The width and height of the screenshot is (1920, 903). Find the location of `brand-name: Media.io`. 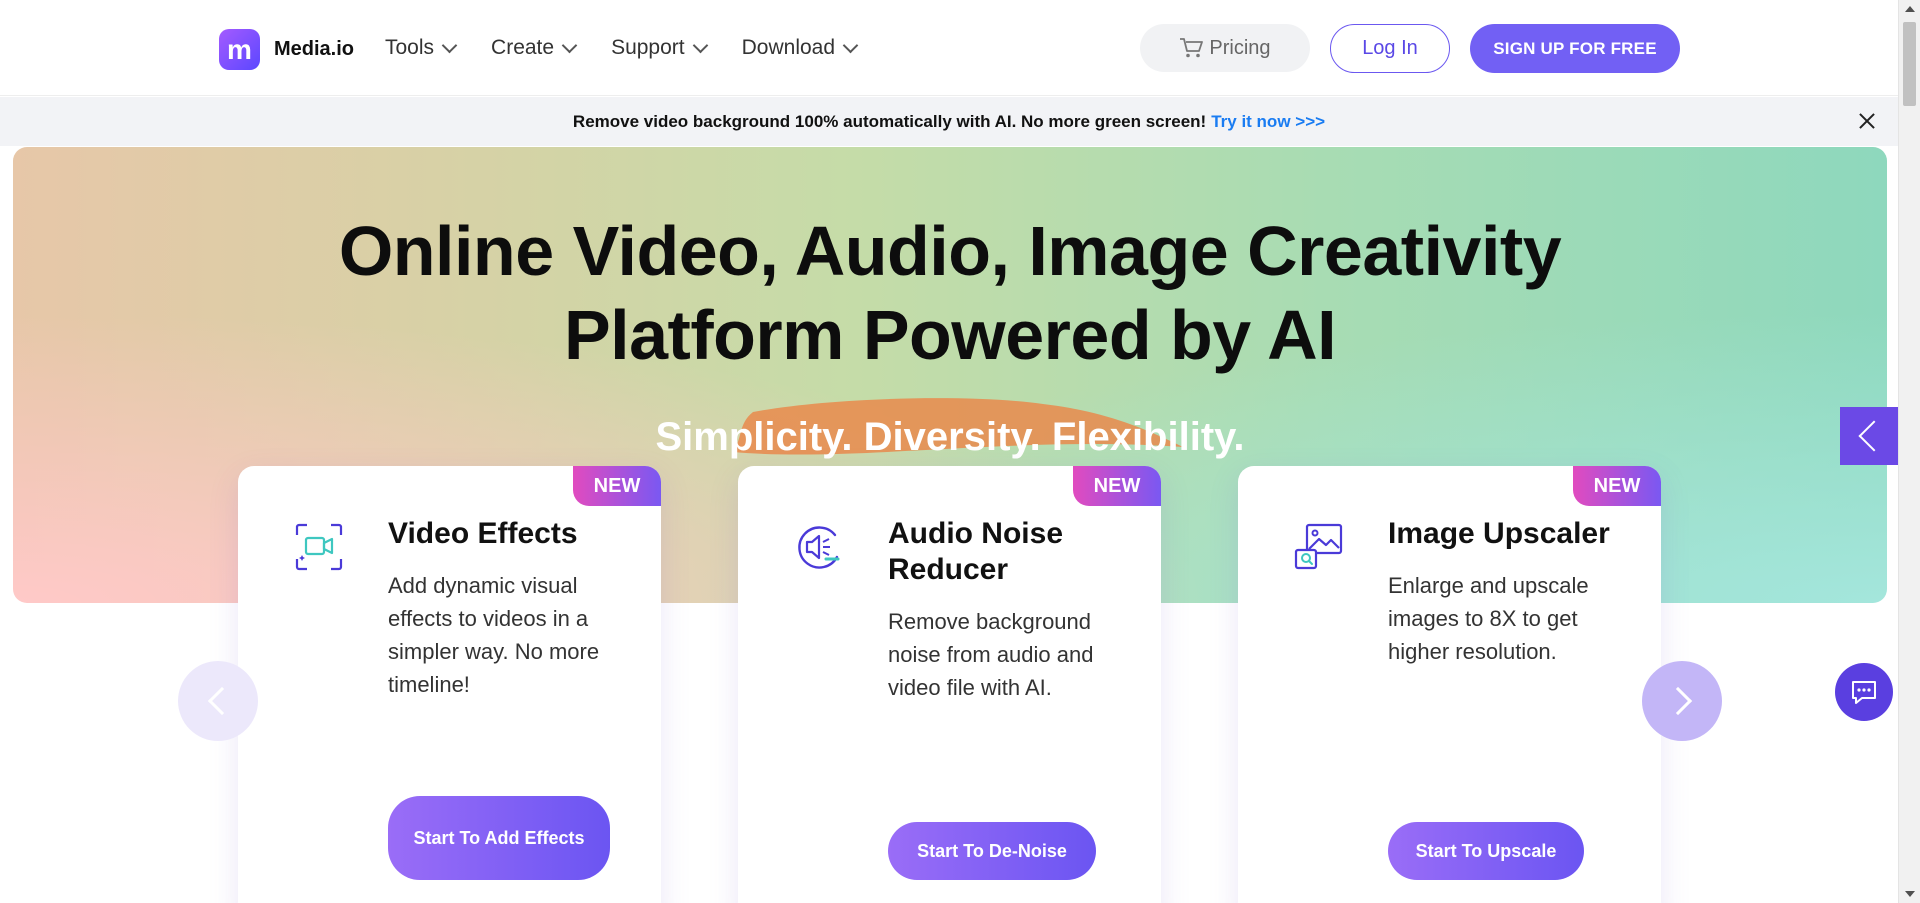

brand-name: Media.io is located at coordinates (314, 49).